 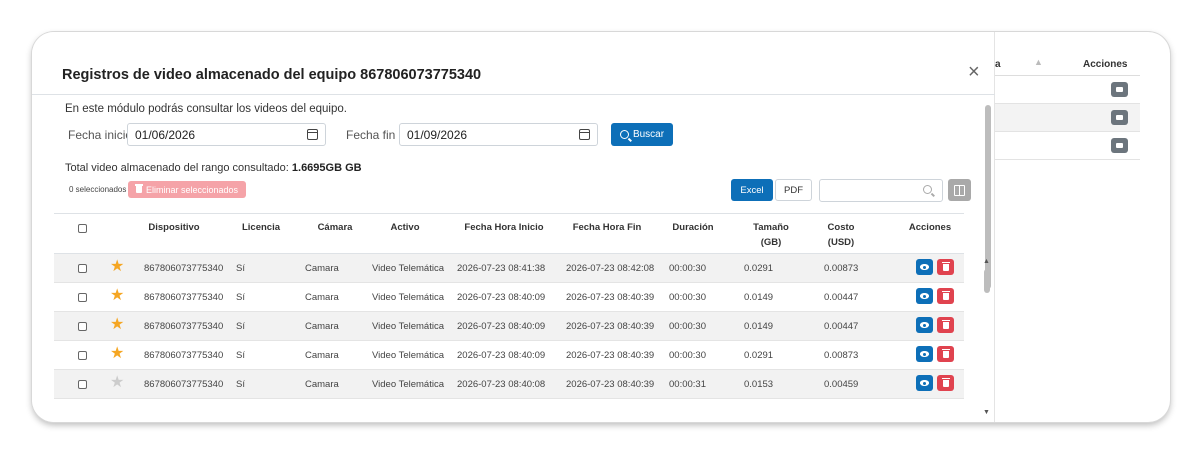 I want to click on total-storage-value: 1.6695GB GB, so click(x=326, y=168).